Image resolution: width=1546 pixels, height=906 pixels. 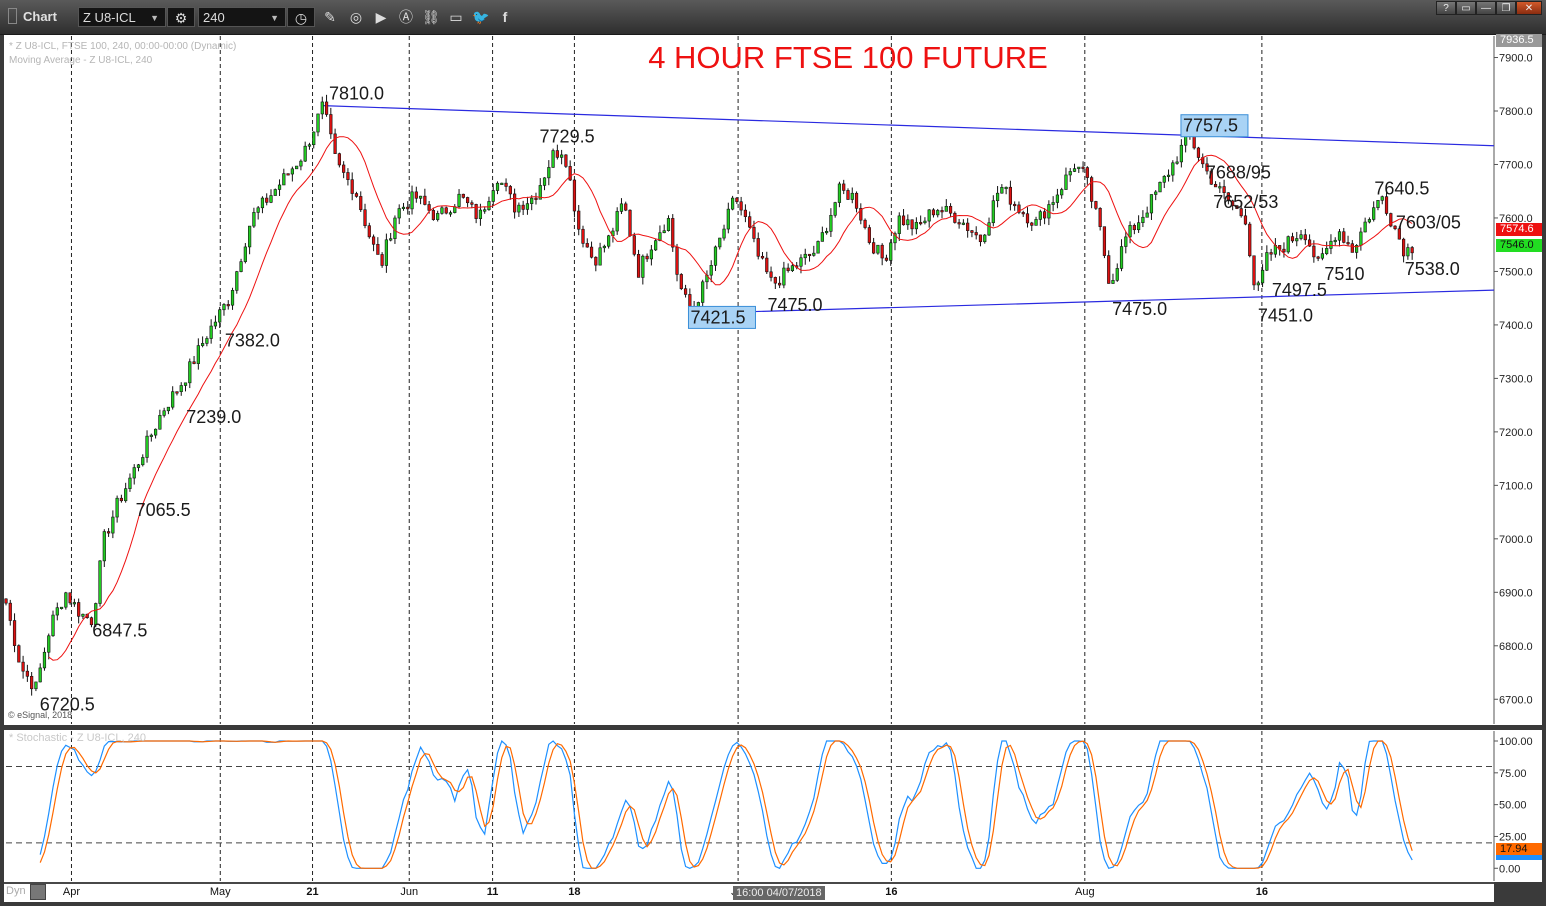 I want to click on price-annotation: 7382.0, so click(x=252, y=341).